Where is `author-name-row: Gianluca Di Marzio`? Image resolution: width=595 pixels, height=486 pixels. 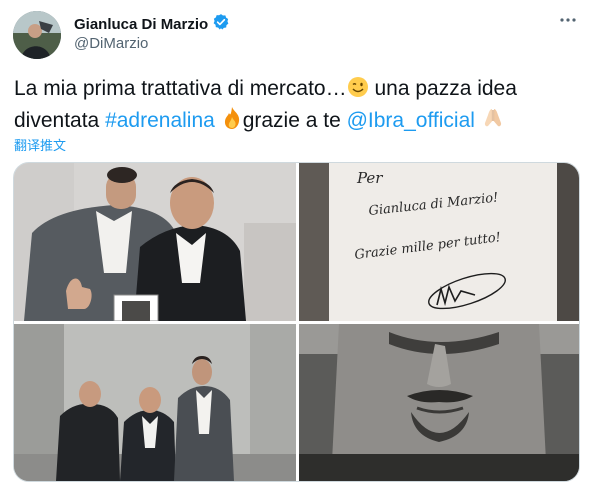
author-name-row: Gianluca Di Marzio is located at coordinates (152, 24).